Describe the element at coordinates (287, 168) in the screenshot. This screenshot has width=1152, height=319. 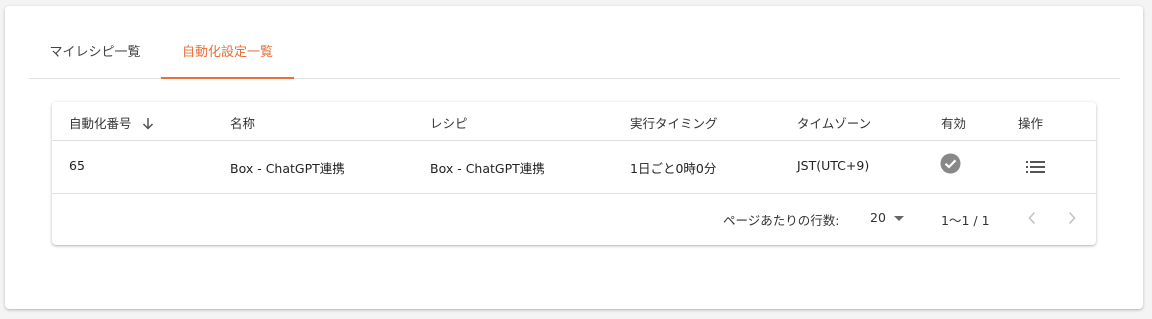
I see `row-name: Box - ChatGPT連携` at that location.